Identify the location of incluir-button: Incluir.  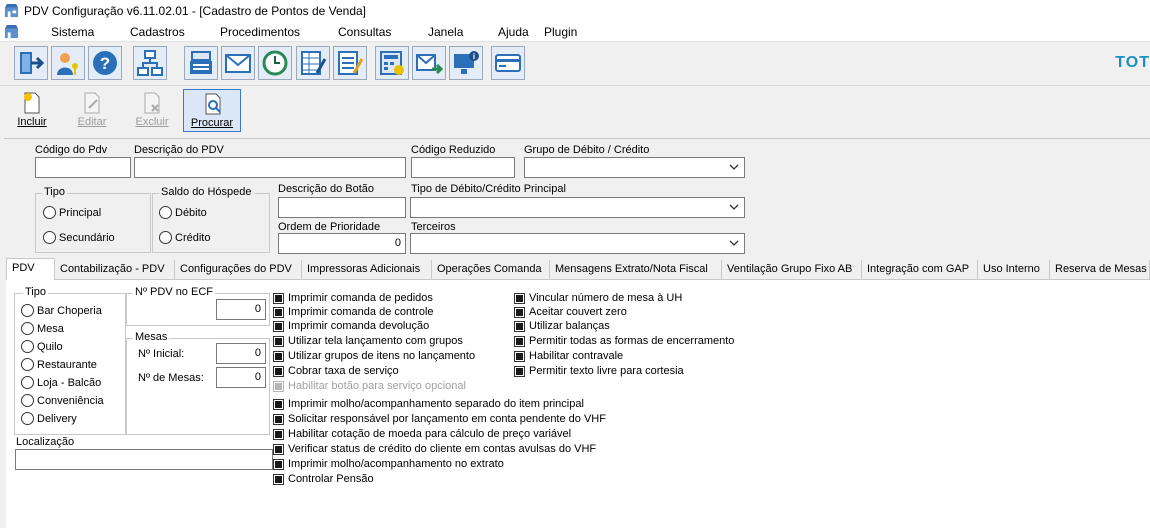
(32, 110).